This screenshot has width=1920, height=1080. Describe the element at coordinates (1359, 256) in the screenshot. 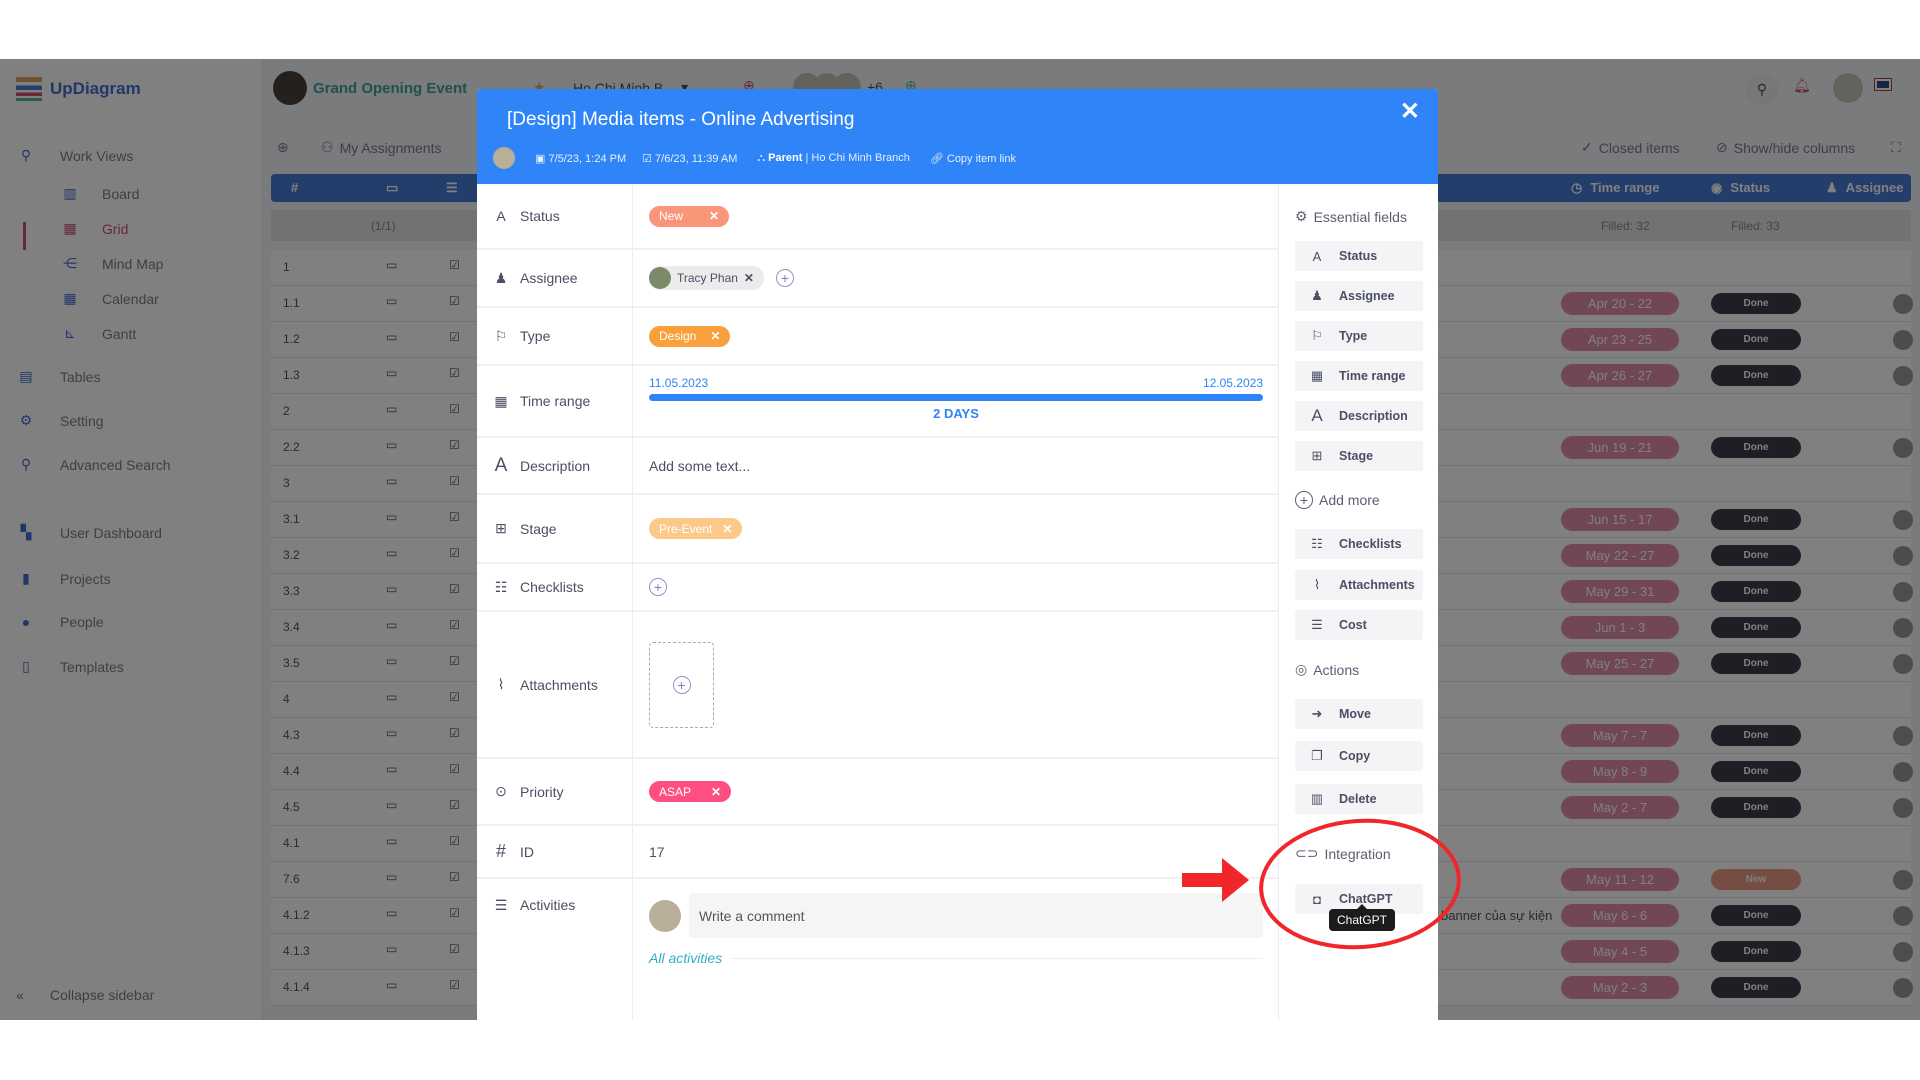

I see `panel-status-button: A Status` at that location.